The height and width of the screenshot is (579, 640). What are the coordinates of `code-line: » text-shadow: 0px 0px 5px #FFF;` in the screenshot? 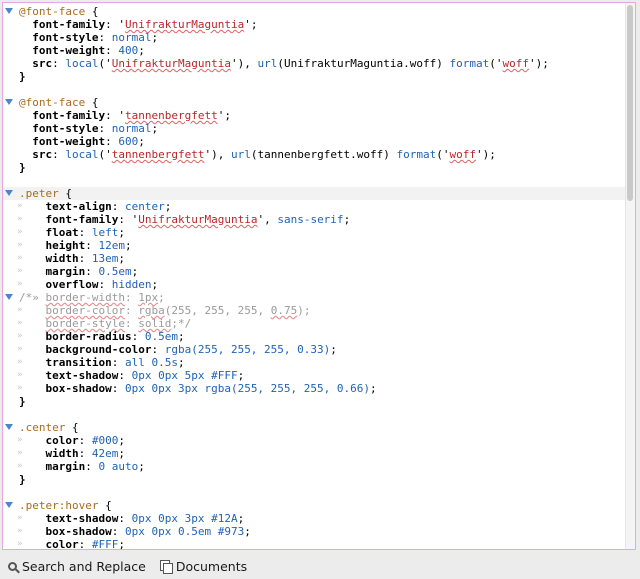 It's located at (321, 375).